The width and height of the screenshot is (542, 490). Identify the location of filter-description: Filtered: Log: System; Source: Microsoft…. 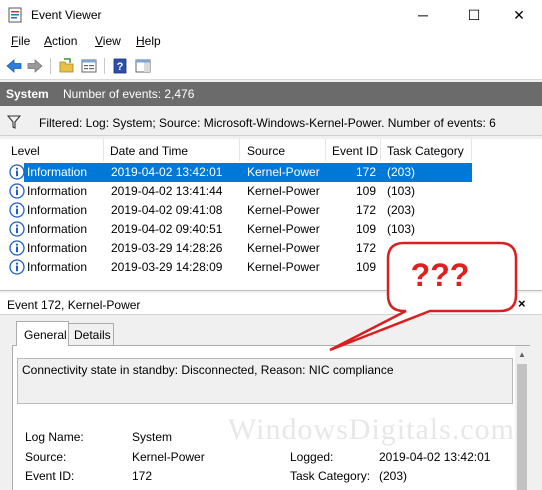
(267, 123).